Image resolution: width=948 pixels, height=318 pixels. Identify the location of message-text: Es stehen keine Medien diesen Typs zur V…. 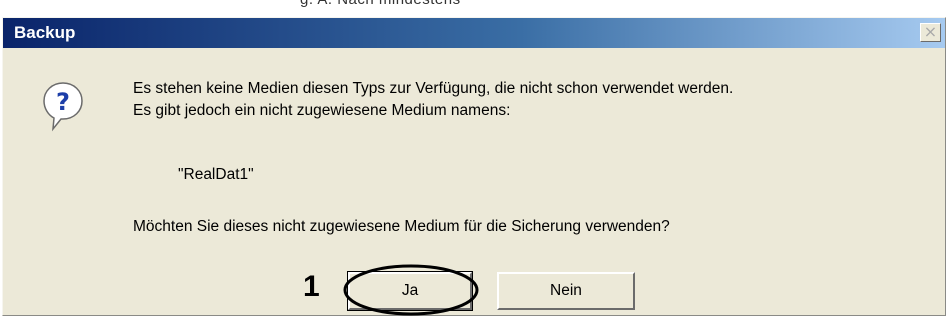
(433, 100).